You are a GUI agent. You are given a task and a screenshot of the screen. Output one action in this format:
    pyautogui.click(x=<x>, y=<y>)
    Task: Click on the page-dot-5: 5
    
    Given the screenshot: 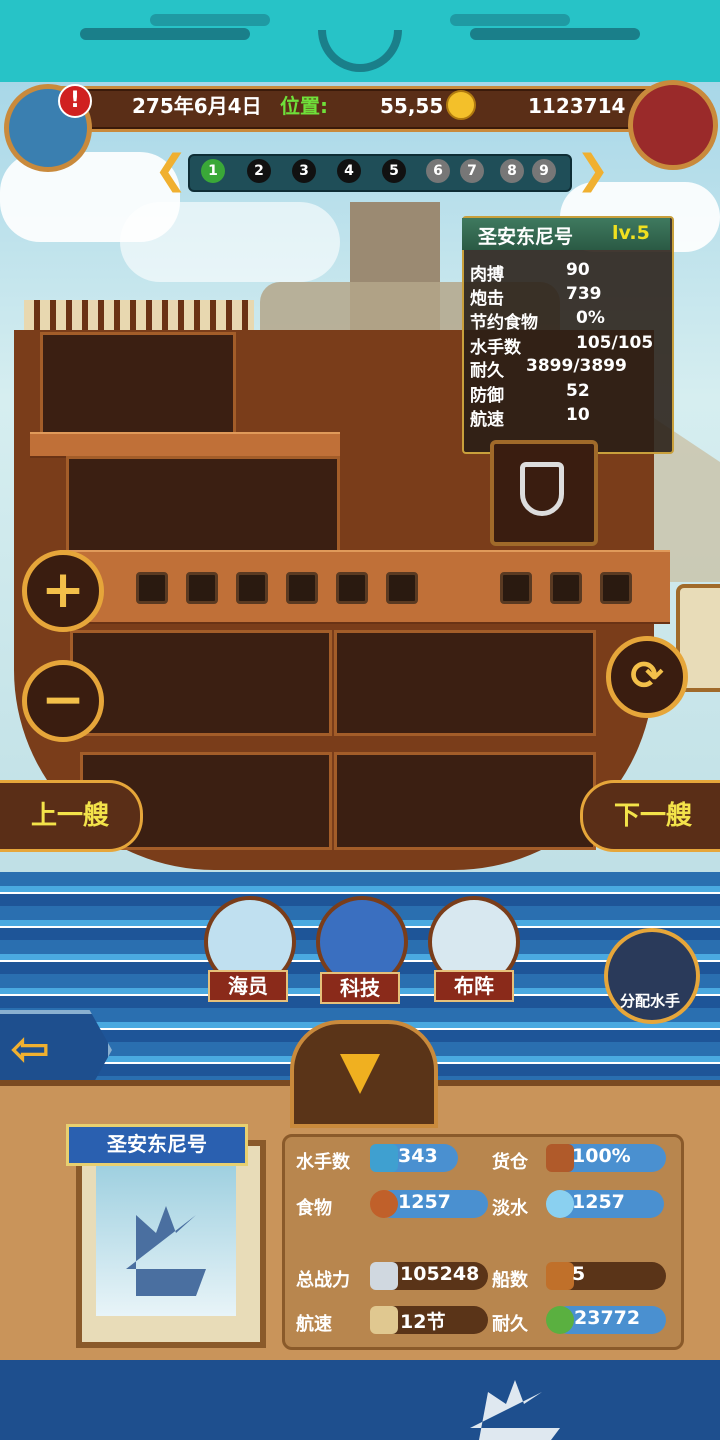 What is the action you would take?
    pyautogui.click(x=394, y=171)
    